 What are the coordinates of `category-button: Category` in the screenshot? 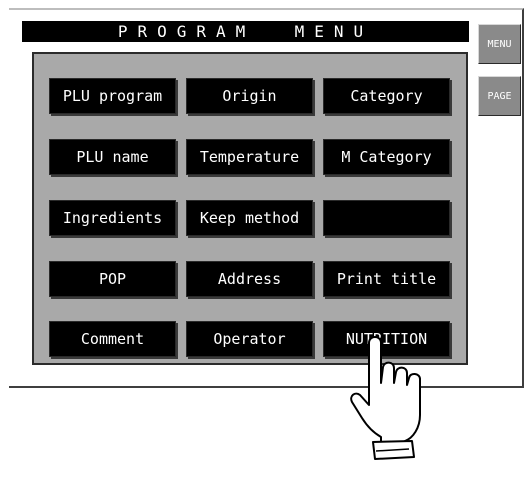 It's located at (386, 96).